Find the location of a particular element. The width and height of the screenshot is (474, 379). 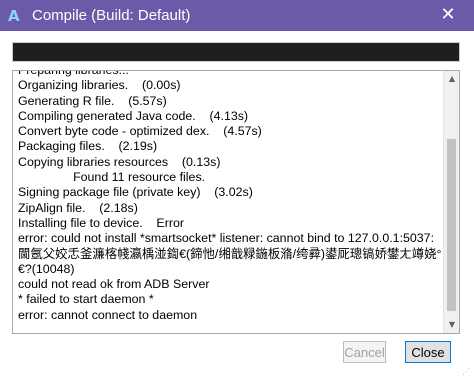

log-line: Copying libraries resources (0.13s) is located at coordinates (119, 161).